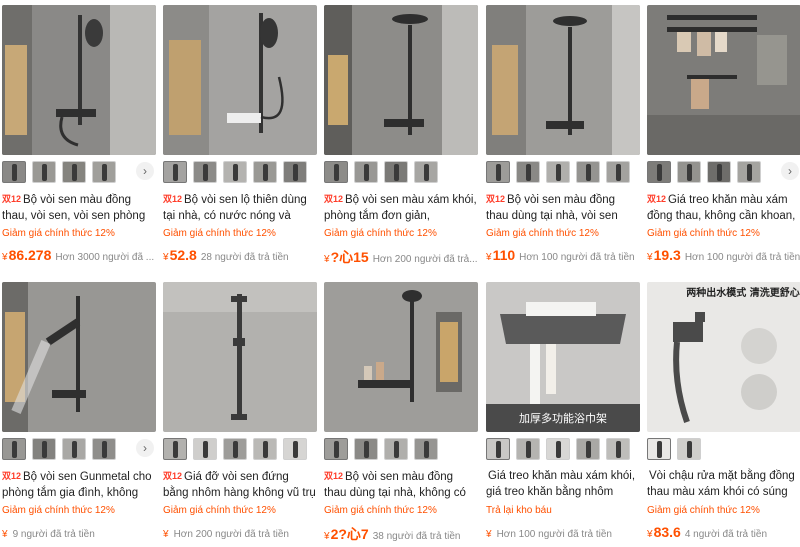 This screenshot has width=800, height=547. What do you see at coordinates (27, 255) in the screenshot?
I see `product-price: ¥86.278` at bounding box center [27, 255].